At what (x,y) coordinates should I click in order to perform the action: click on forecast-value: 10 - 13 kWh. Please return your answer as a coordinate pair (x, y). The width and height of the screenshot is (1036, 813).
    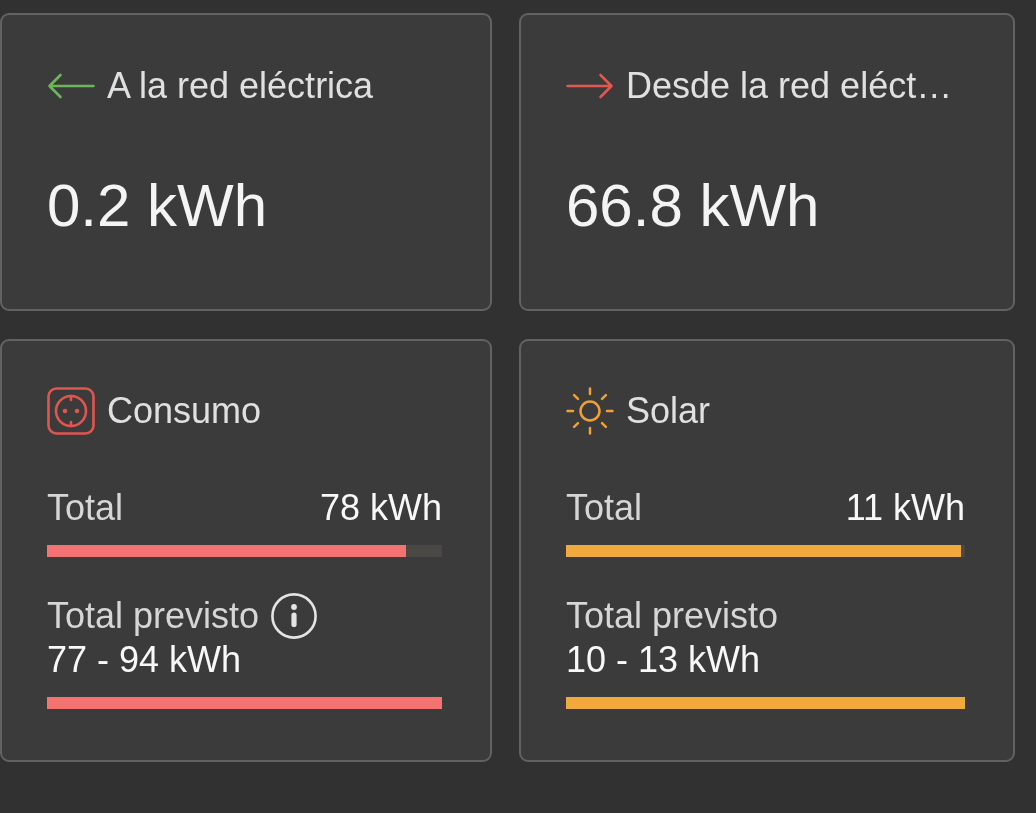
    Looking at the image, I should click on (663, 659).